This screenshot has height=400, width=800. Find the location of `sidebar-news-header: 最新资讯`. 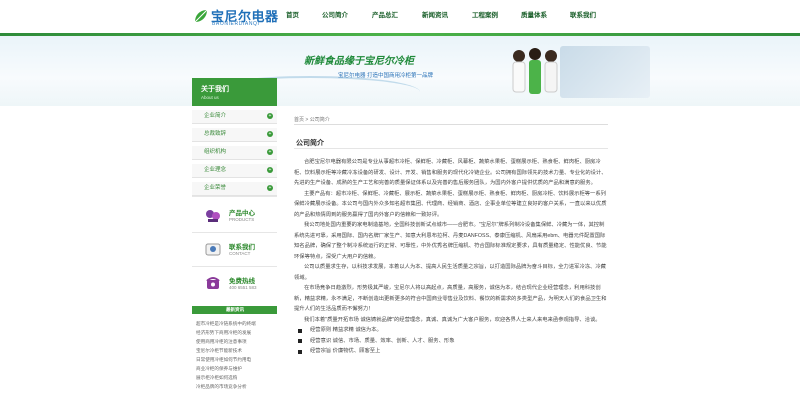

sidebar-news-header: 最新资讯 is located at coordinates (234, 310).